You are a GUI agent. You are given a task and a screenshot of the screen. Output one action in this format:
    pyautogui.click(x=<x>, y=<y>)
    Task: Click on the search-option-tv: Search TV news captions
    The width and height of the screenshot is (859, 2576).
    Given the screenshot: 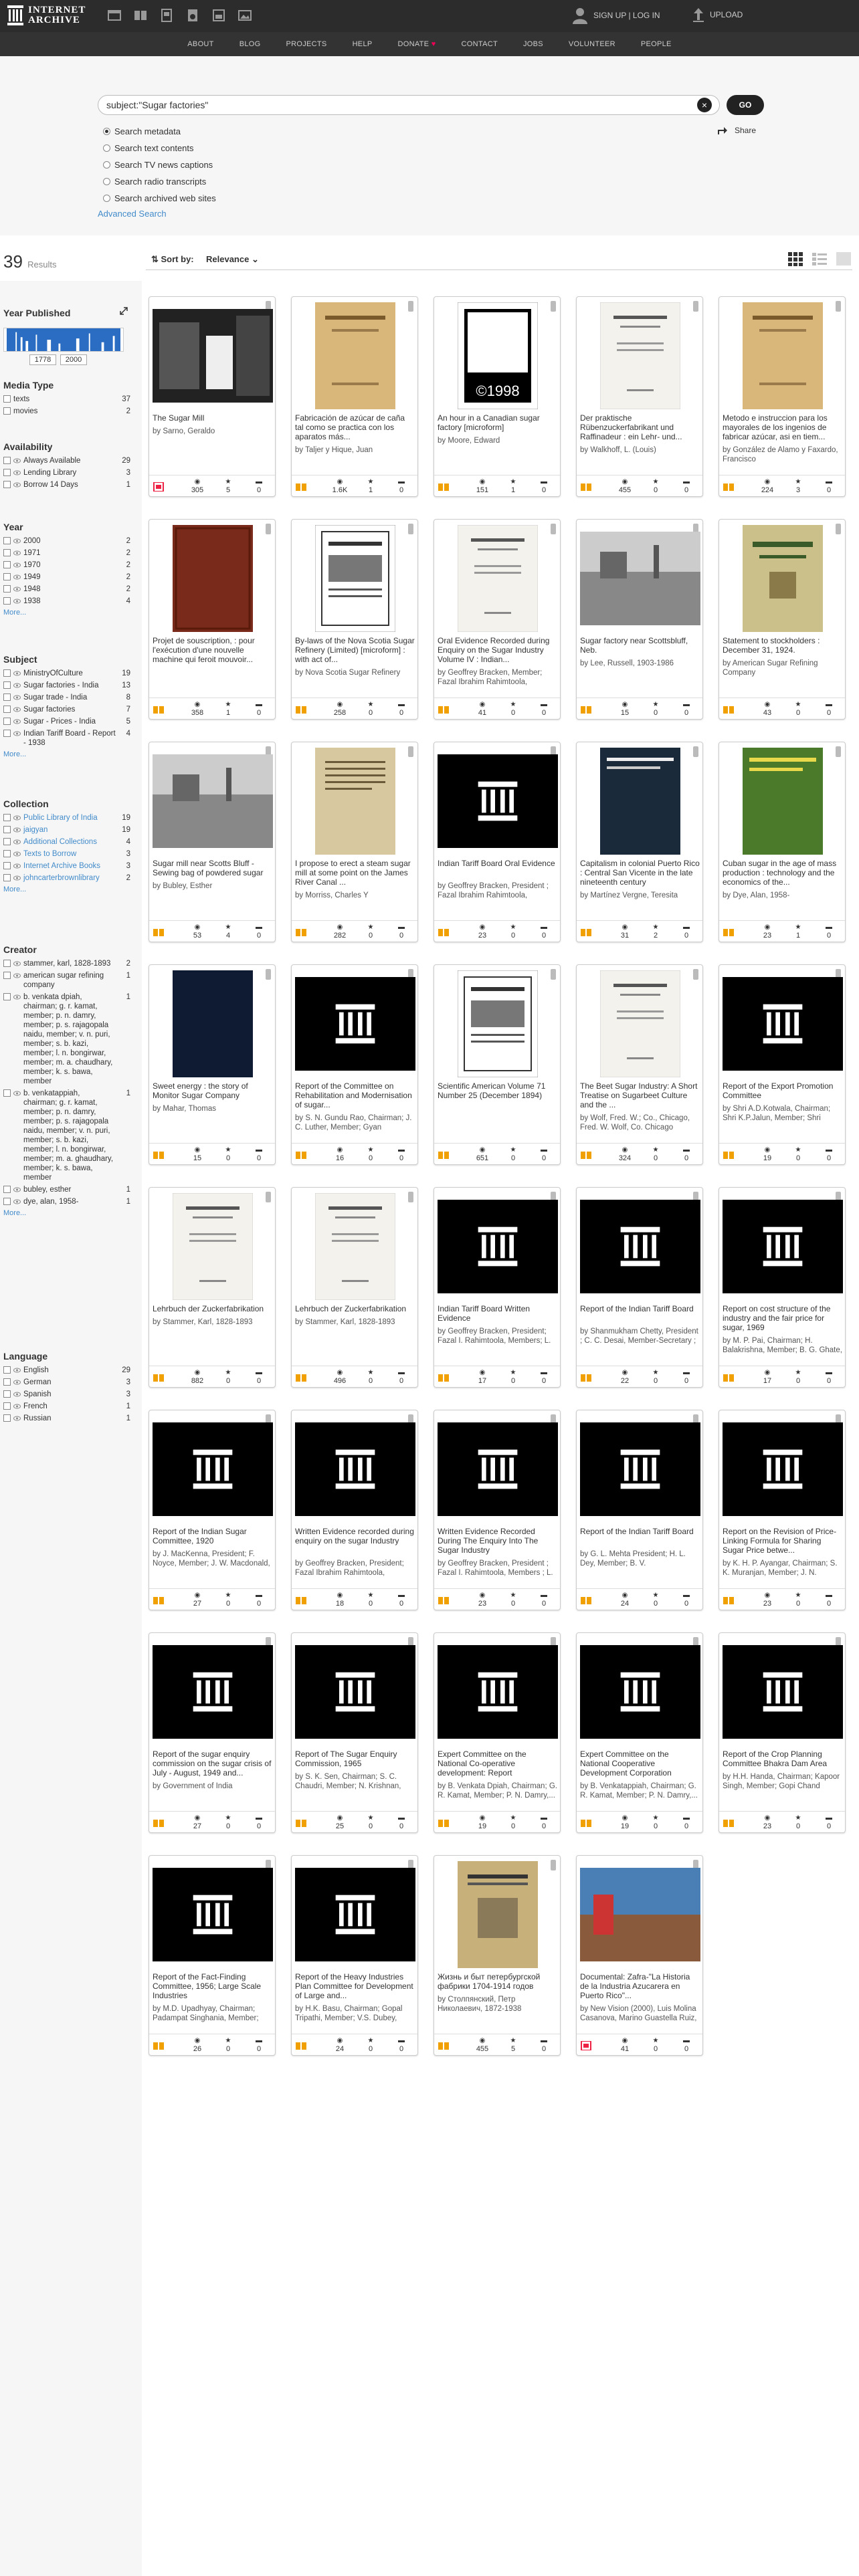 What is the action you would take?
    pyautogui.click(x=159, y=165)
    